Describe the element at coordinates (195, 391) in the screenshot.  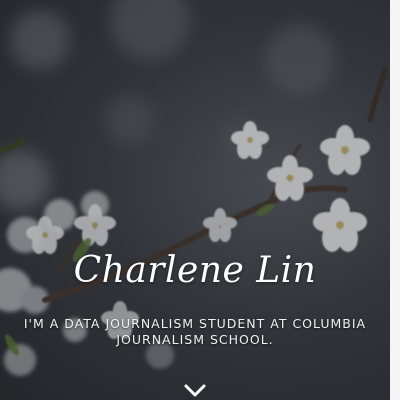
I see `chevron-down-icon` at that location.